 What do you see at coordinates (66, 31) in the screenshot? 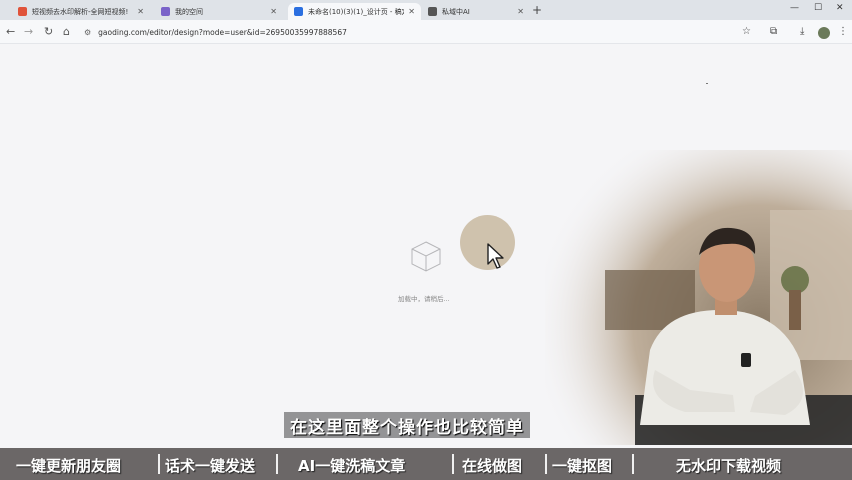
I see `home-icon: ⌂` at bounding box center [66, 31].